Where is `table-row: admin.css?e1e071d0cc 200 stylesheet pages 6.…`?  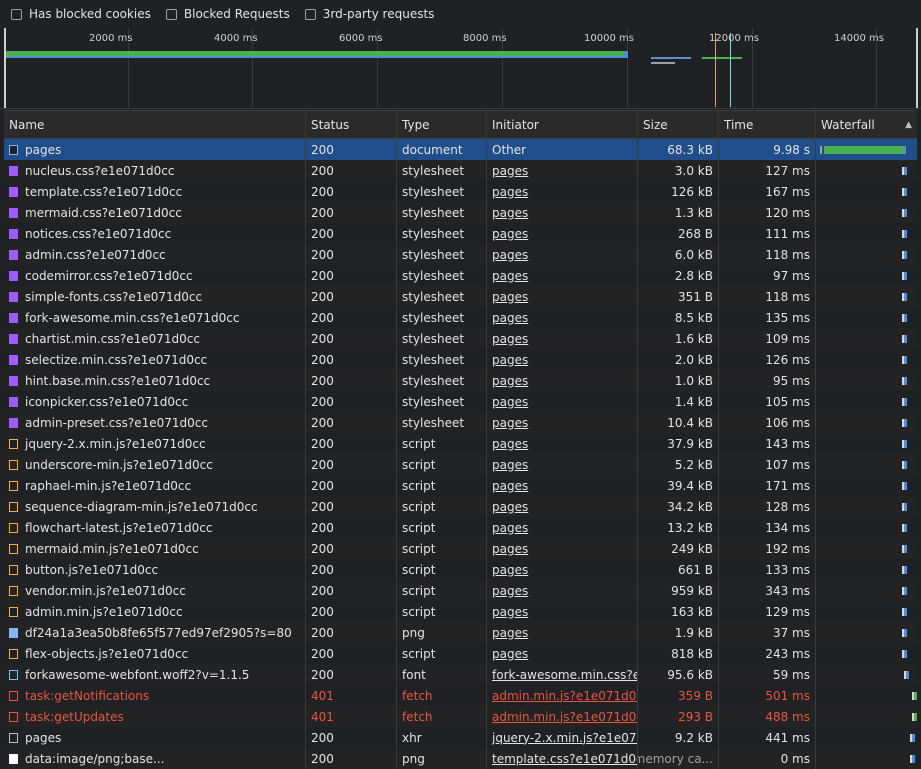
table-row: admin.css?e1e071d0cc 200 stylesheet pages 6.… is located at coordinates (460, 254).